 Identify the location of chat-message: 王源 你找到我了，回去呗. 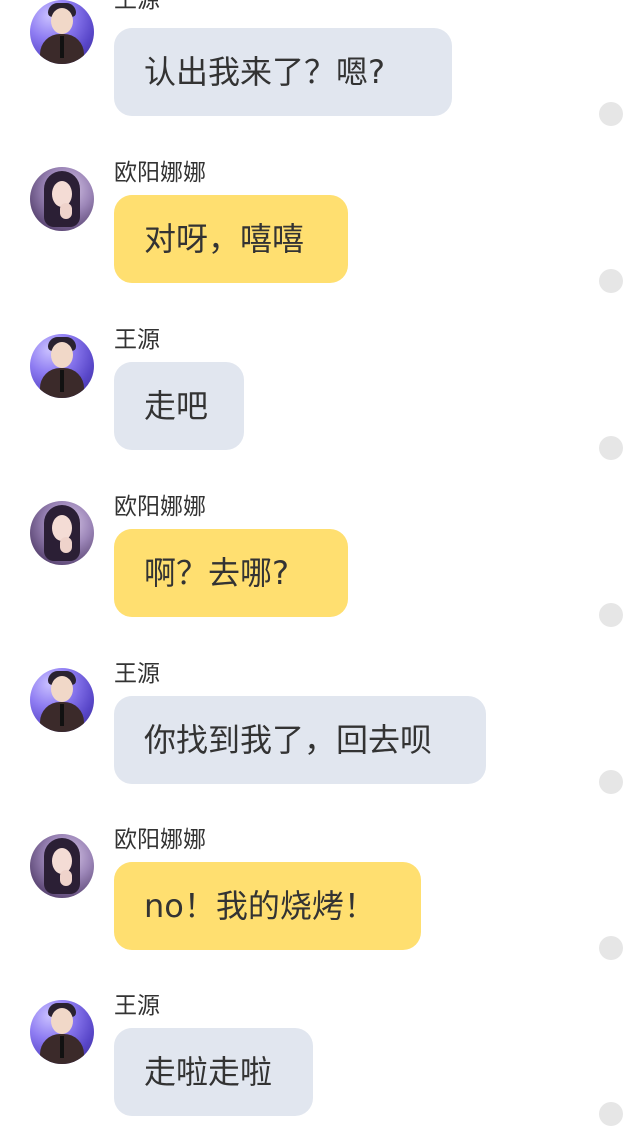
(320, 735).